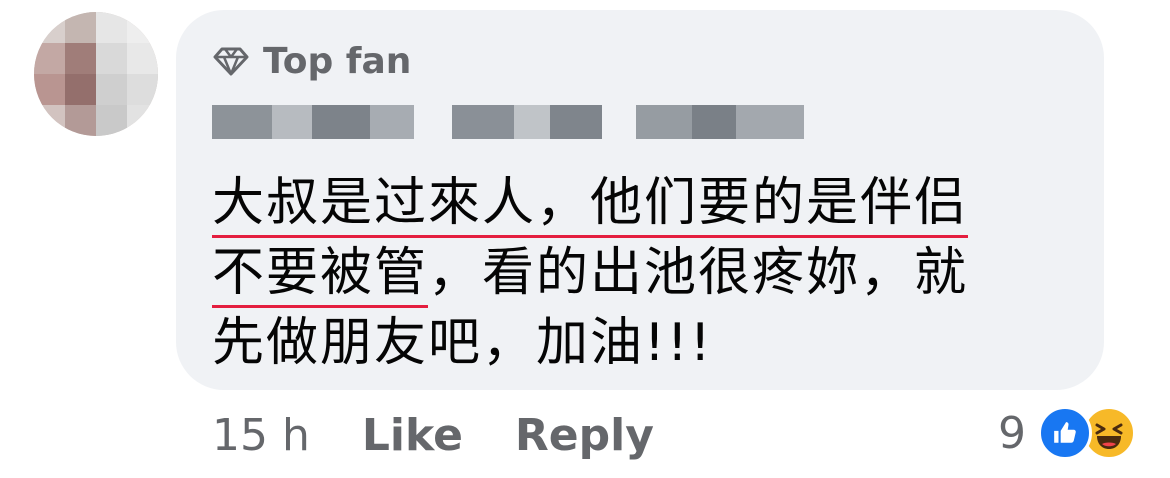 This screenshot has height=478, width=1170. I want to click on comment-line-3: 先做朋友吧，加油!!!, so click(462, 343).